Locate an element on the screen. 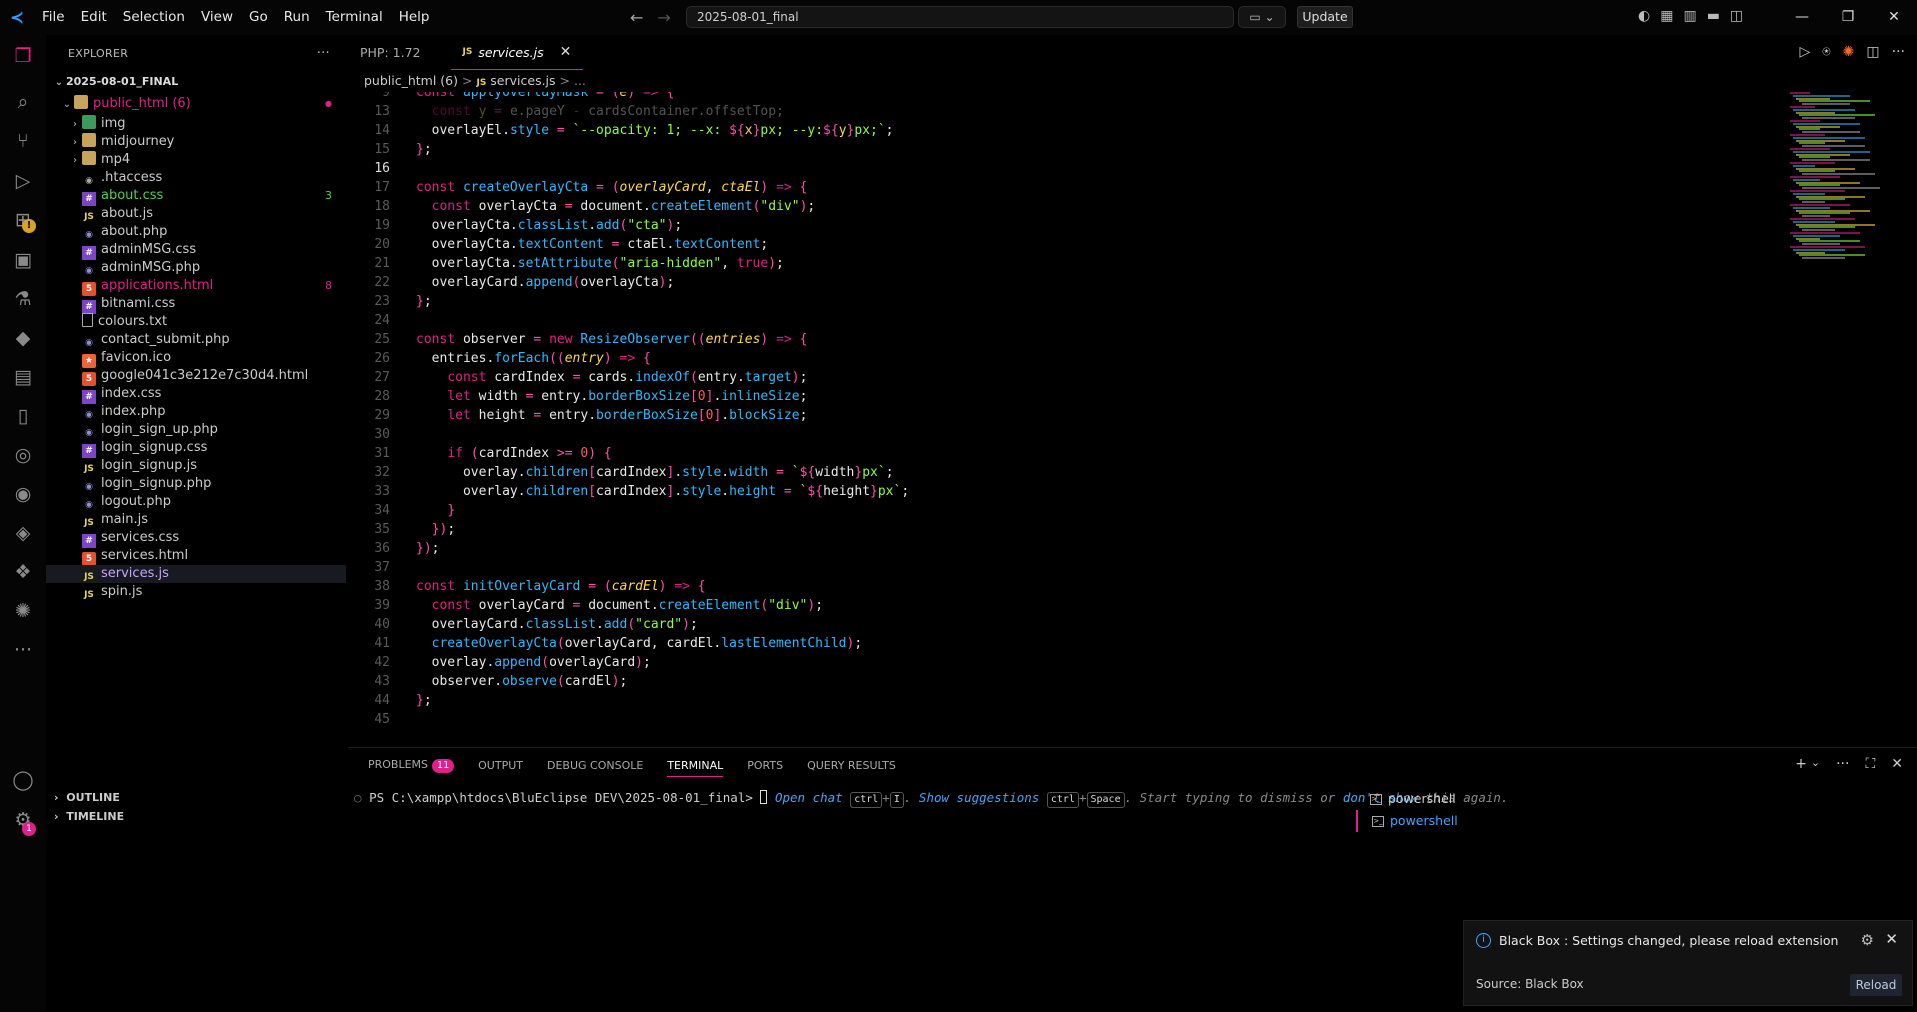  file-logout-php: ◉ logout.php is located at coordinates (196, 502).